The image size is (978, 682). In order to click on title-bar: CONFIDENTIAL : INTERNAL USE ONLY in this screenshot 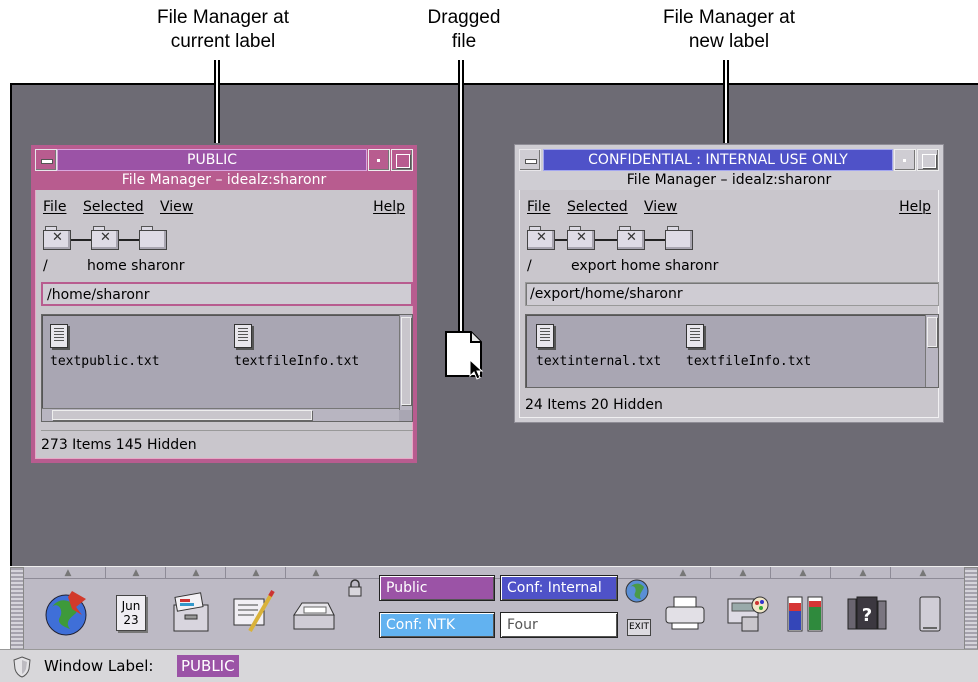, I will do `click(729, 160)`.